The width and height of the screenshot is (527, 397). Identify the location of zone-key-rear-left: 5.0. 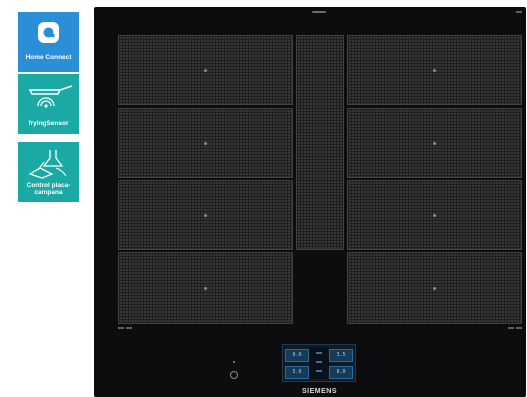
(297, 372).